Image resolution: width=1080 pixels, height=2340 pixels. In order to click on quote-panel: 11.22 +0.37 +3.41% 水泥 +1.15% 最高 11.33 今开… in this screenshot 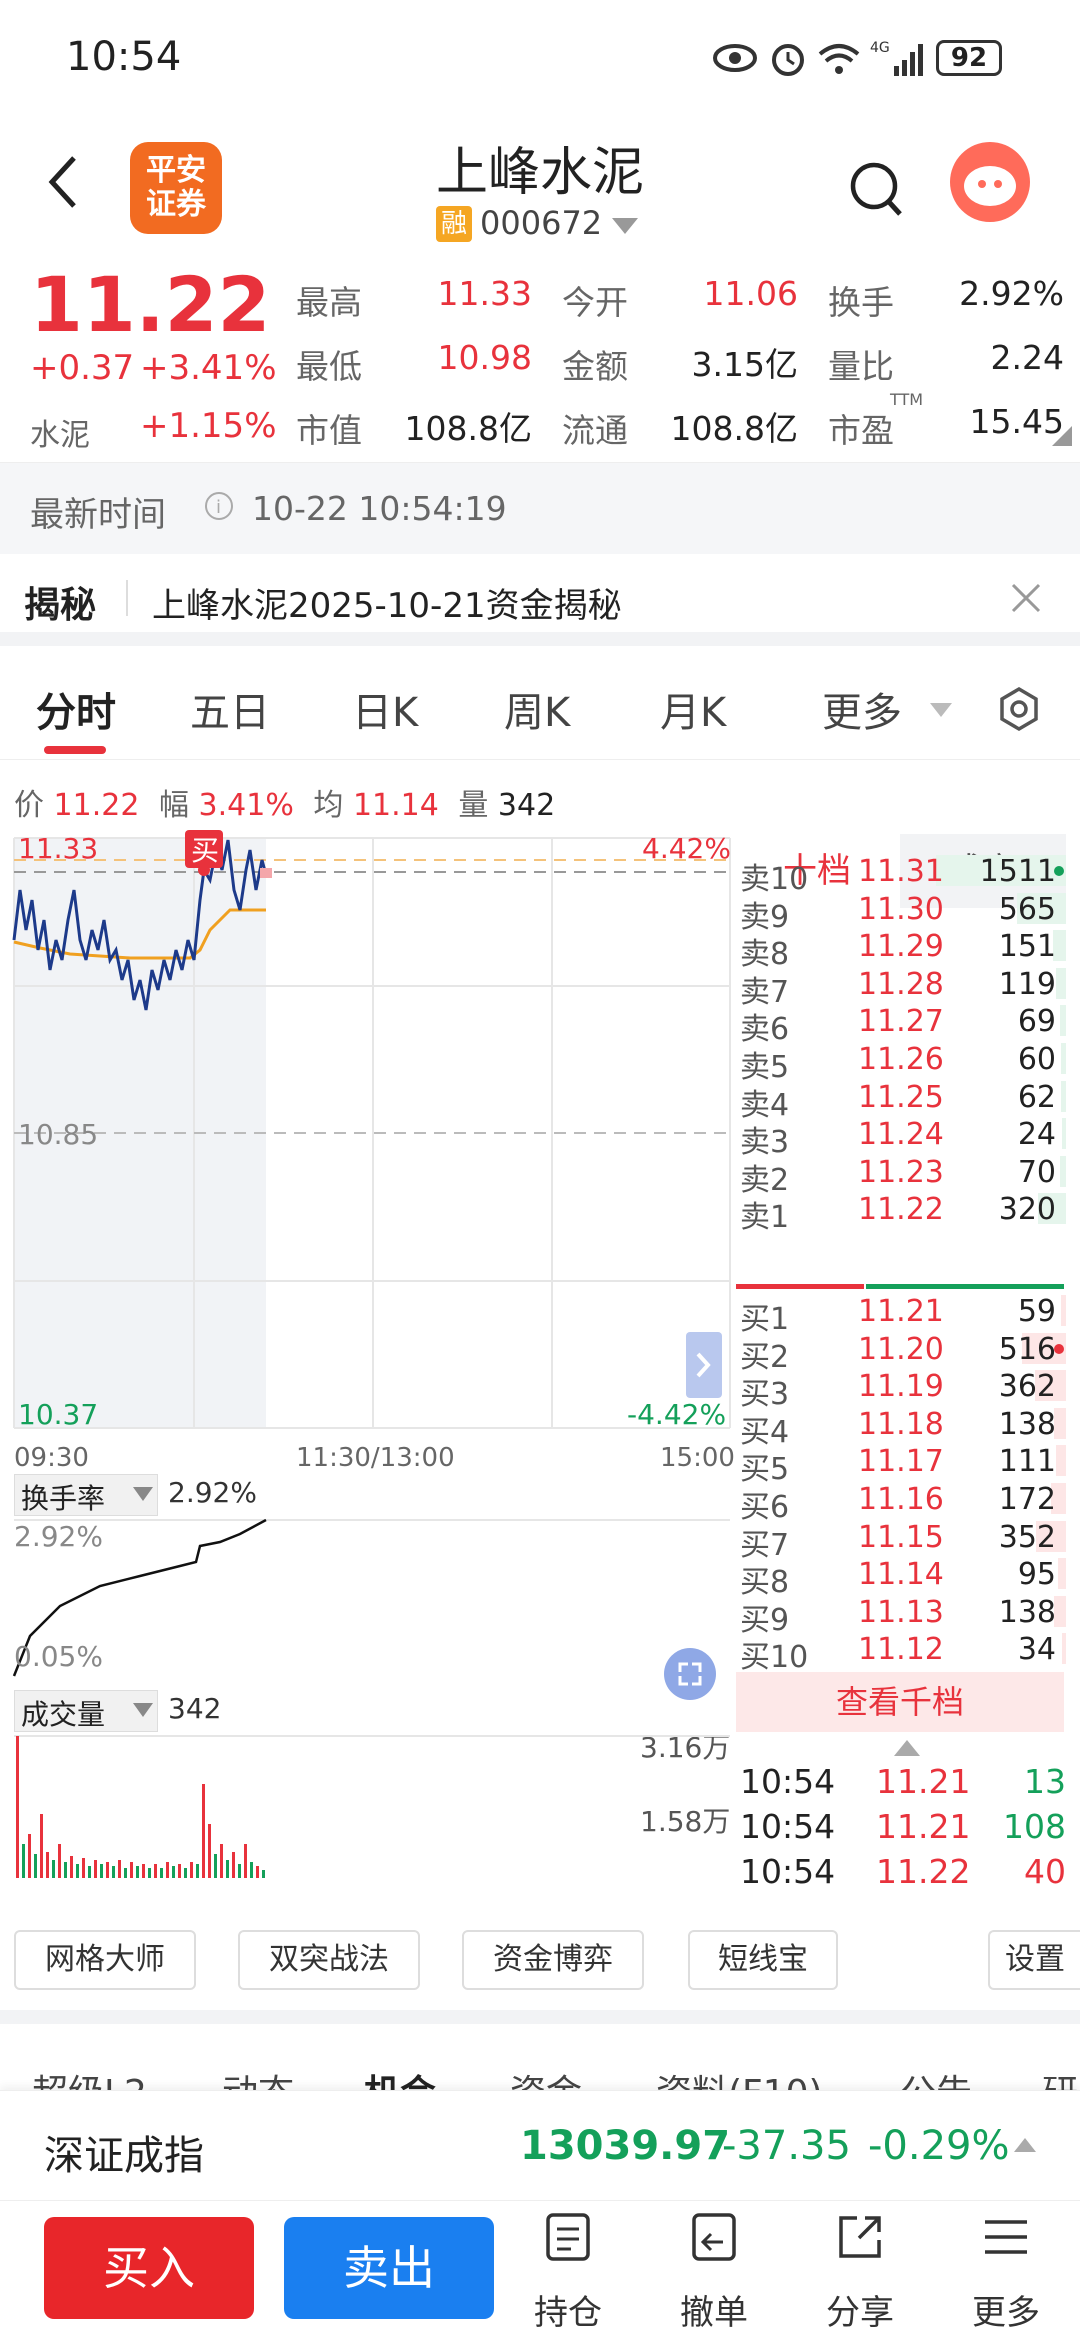, I will do `click(540, 360)`.